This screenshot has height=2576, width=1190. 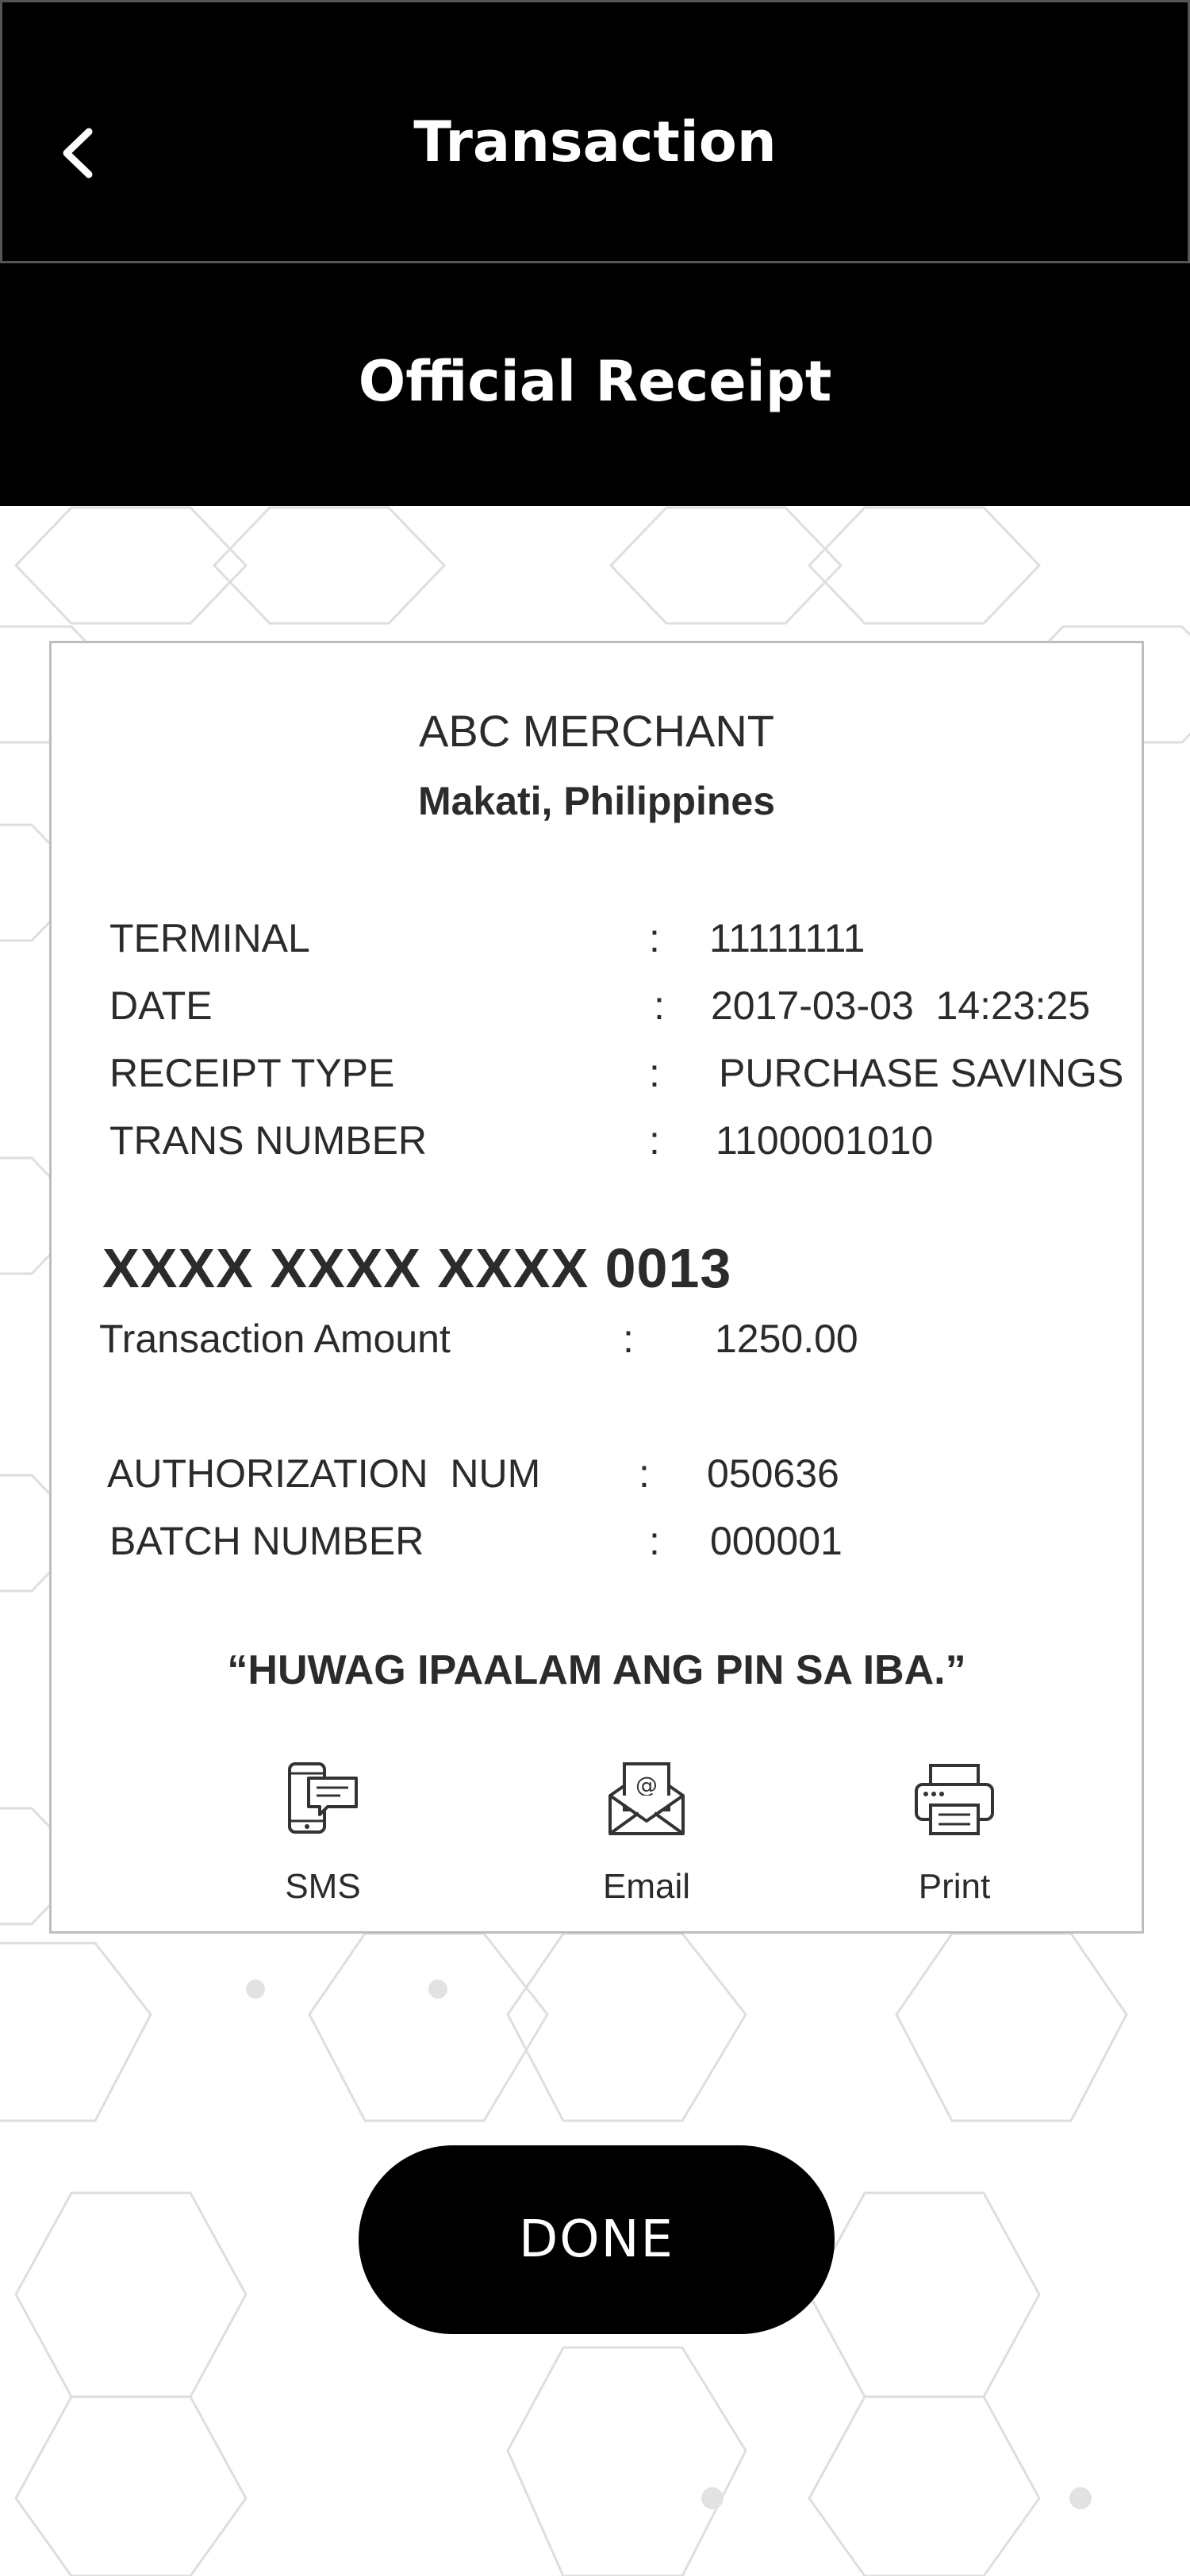 What do you see at coordinates (595, 141) in the screenshot?
I see `page-title: Transaction` at bounding box center [595, 141].